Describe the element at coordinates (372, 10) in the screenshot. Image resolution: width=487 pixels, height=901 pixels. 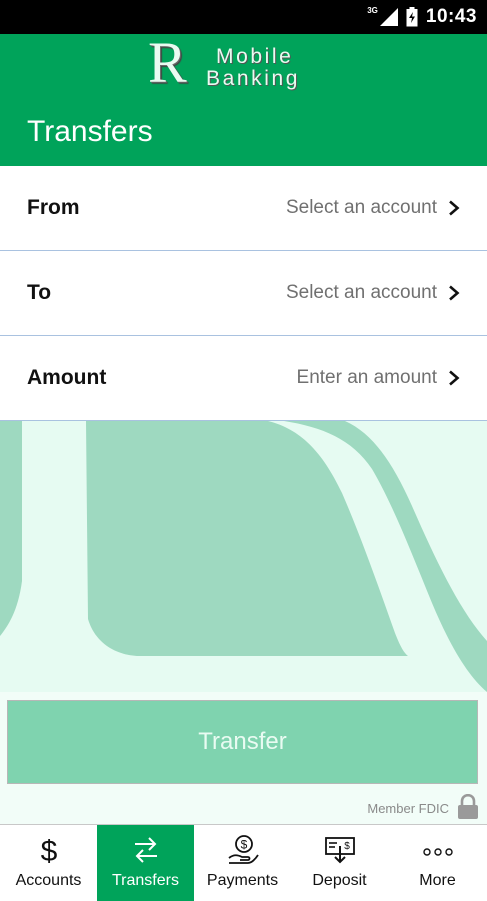
I see `network-type-label: 3G` at that location.